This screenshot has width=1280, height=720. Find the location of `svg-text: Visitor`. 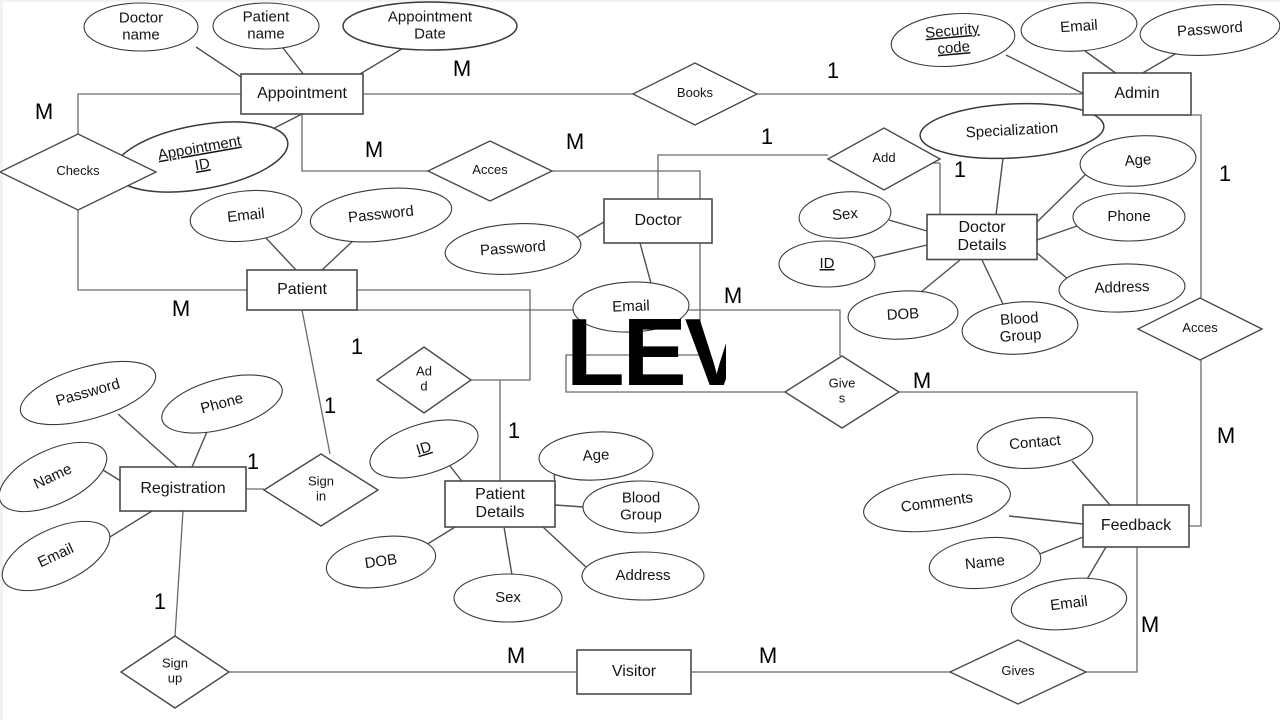

svg-text: Visitor is located at coordinates (634, 671).